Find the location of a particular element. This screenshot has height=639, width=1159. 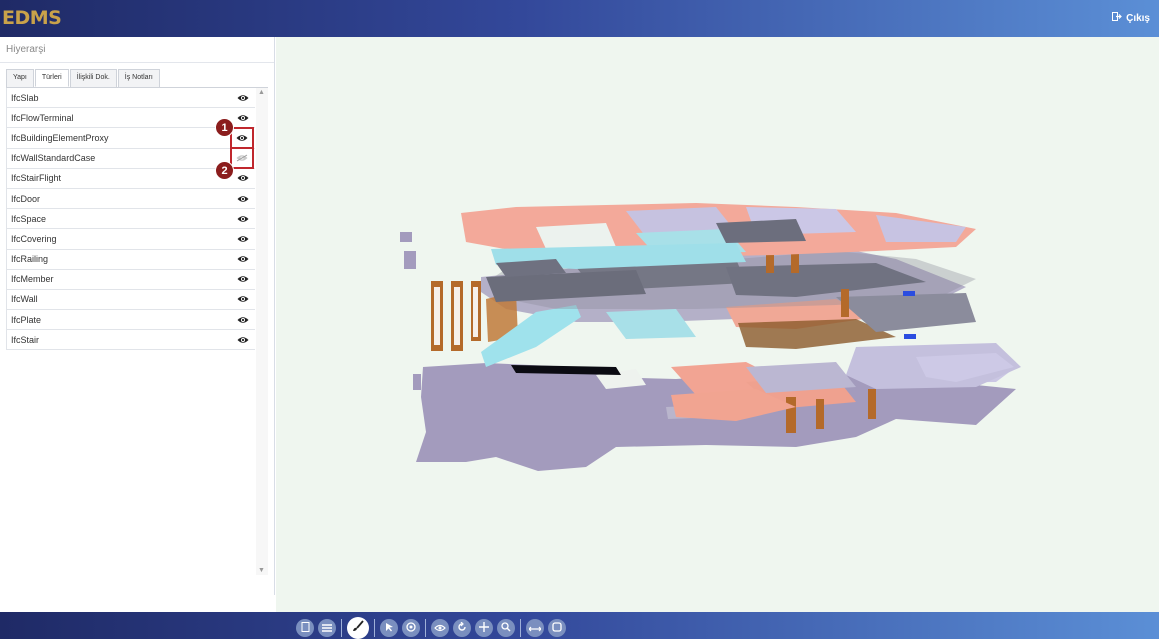

zoom-icon is located at coordinates (506, 628).